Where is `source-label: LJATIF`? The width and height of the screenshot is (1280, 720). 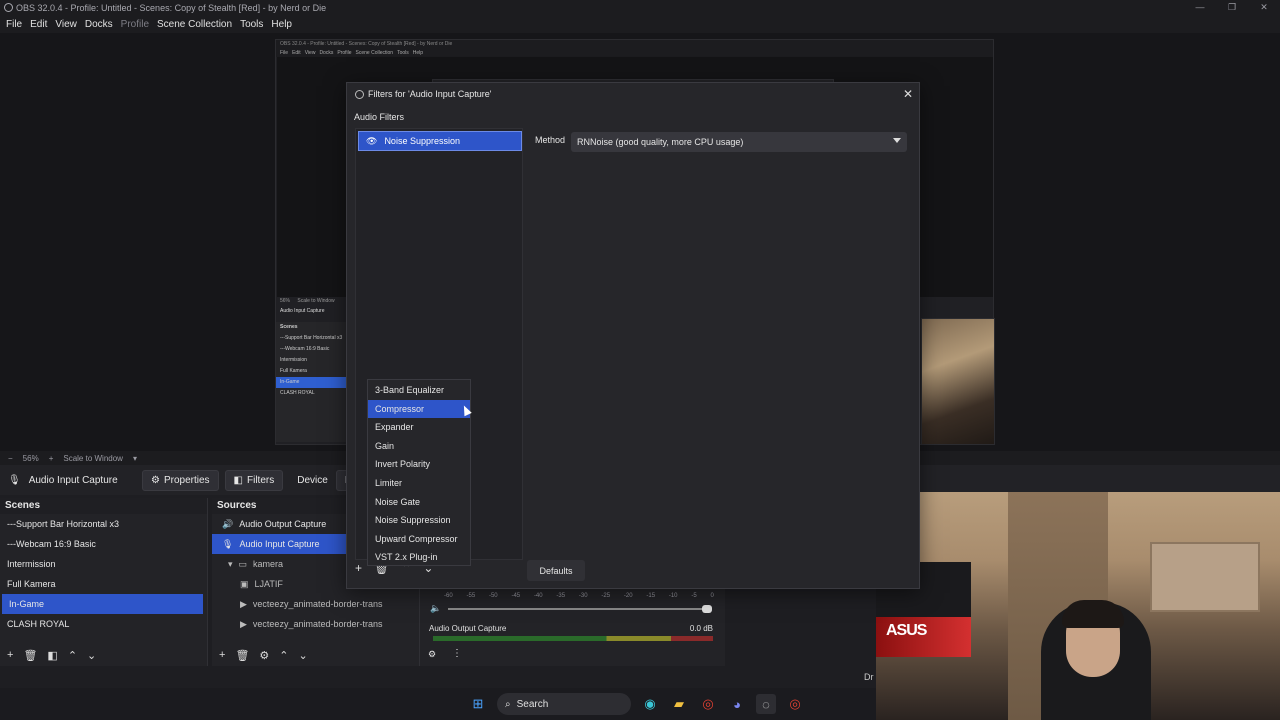
source-label: LJATIF is located at coordinates (268, 584).